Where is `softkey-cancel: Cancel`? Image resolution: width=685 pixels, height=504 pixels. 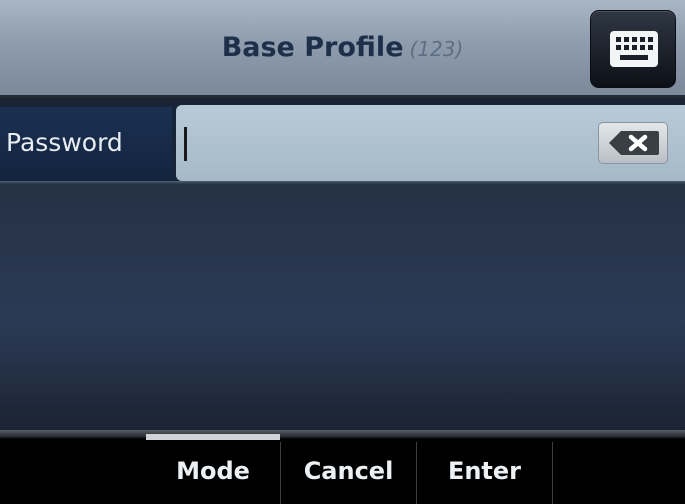 softkey-cancel: Cancel is located at coordinates (348, 471).